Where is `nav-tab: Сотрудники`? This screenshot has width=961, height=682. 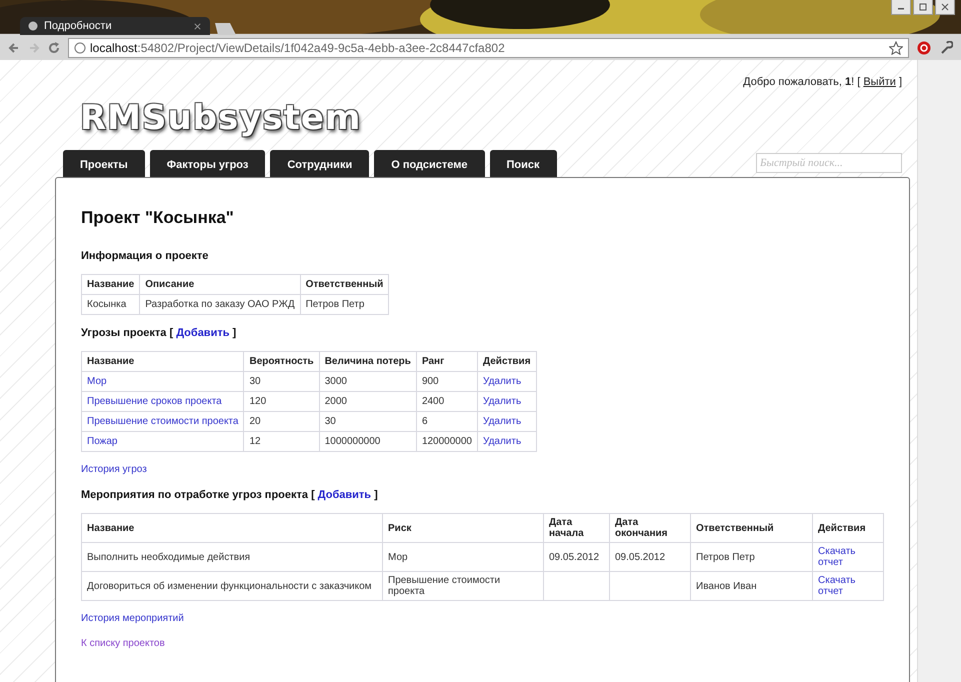
nav-tab: Сотрудники is located at coordinates (320, 163).